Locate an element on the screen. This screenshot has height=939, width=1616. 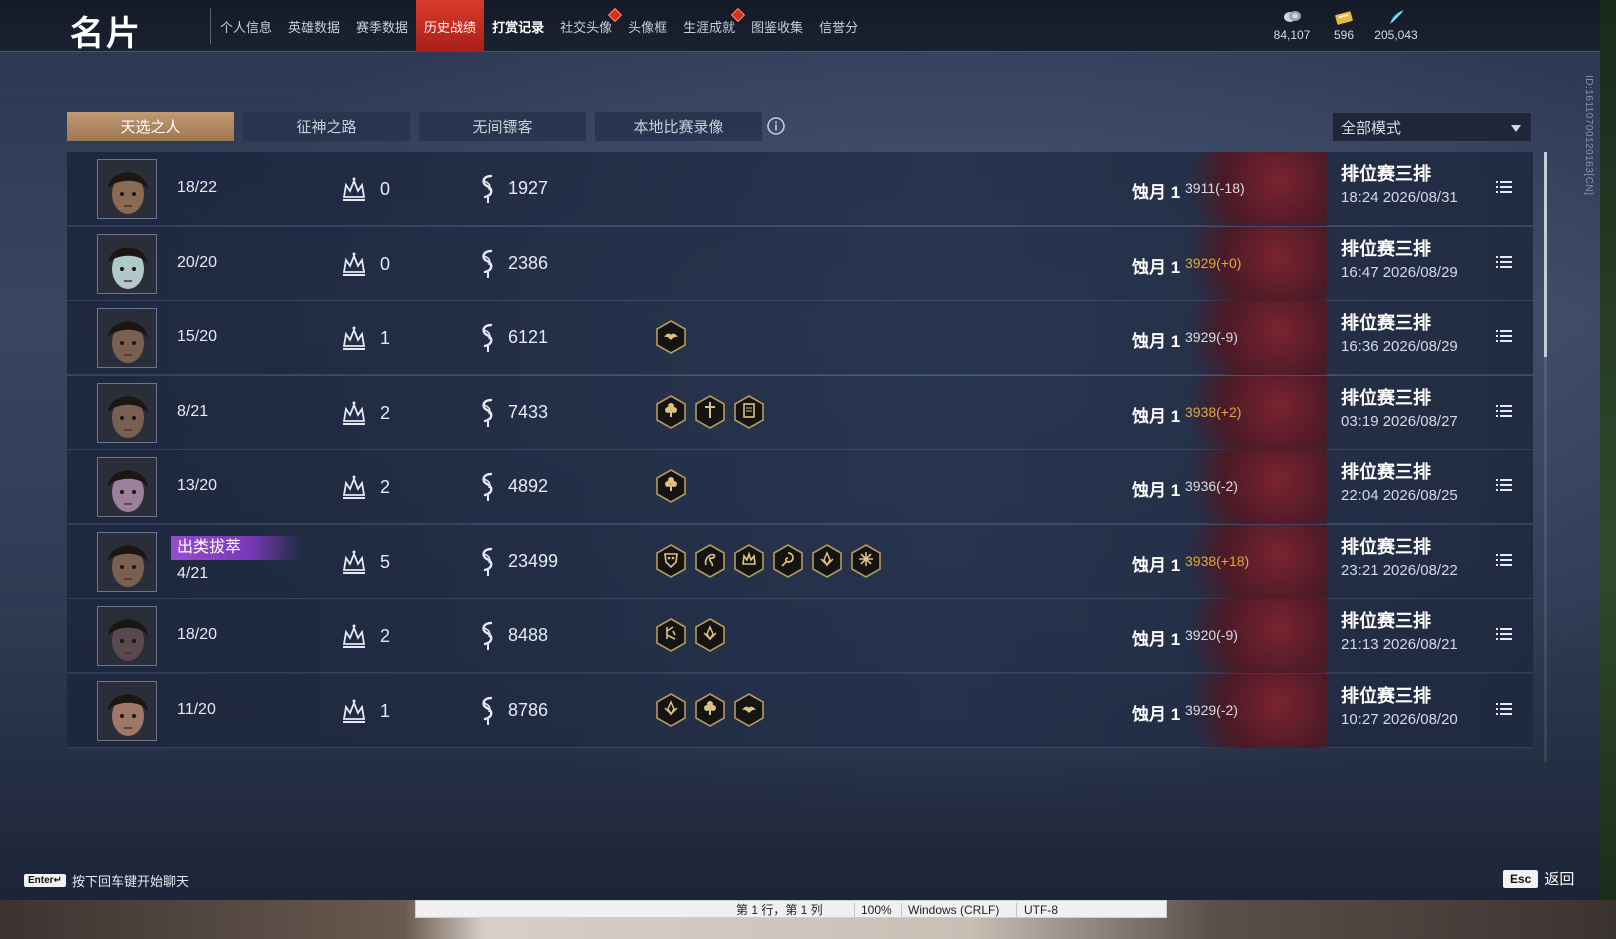
line-ending: Windows (CRLF) is located at coordinates (954, 910).